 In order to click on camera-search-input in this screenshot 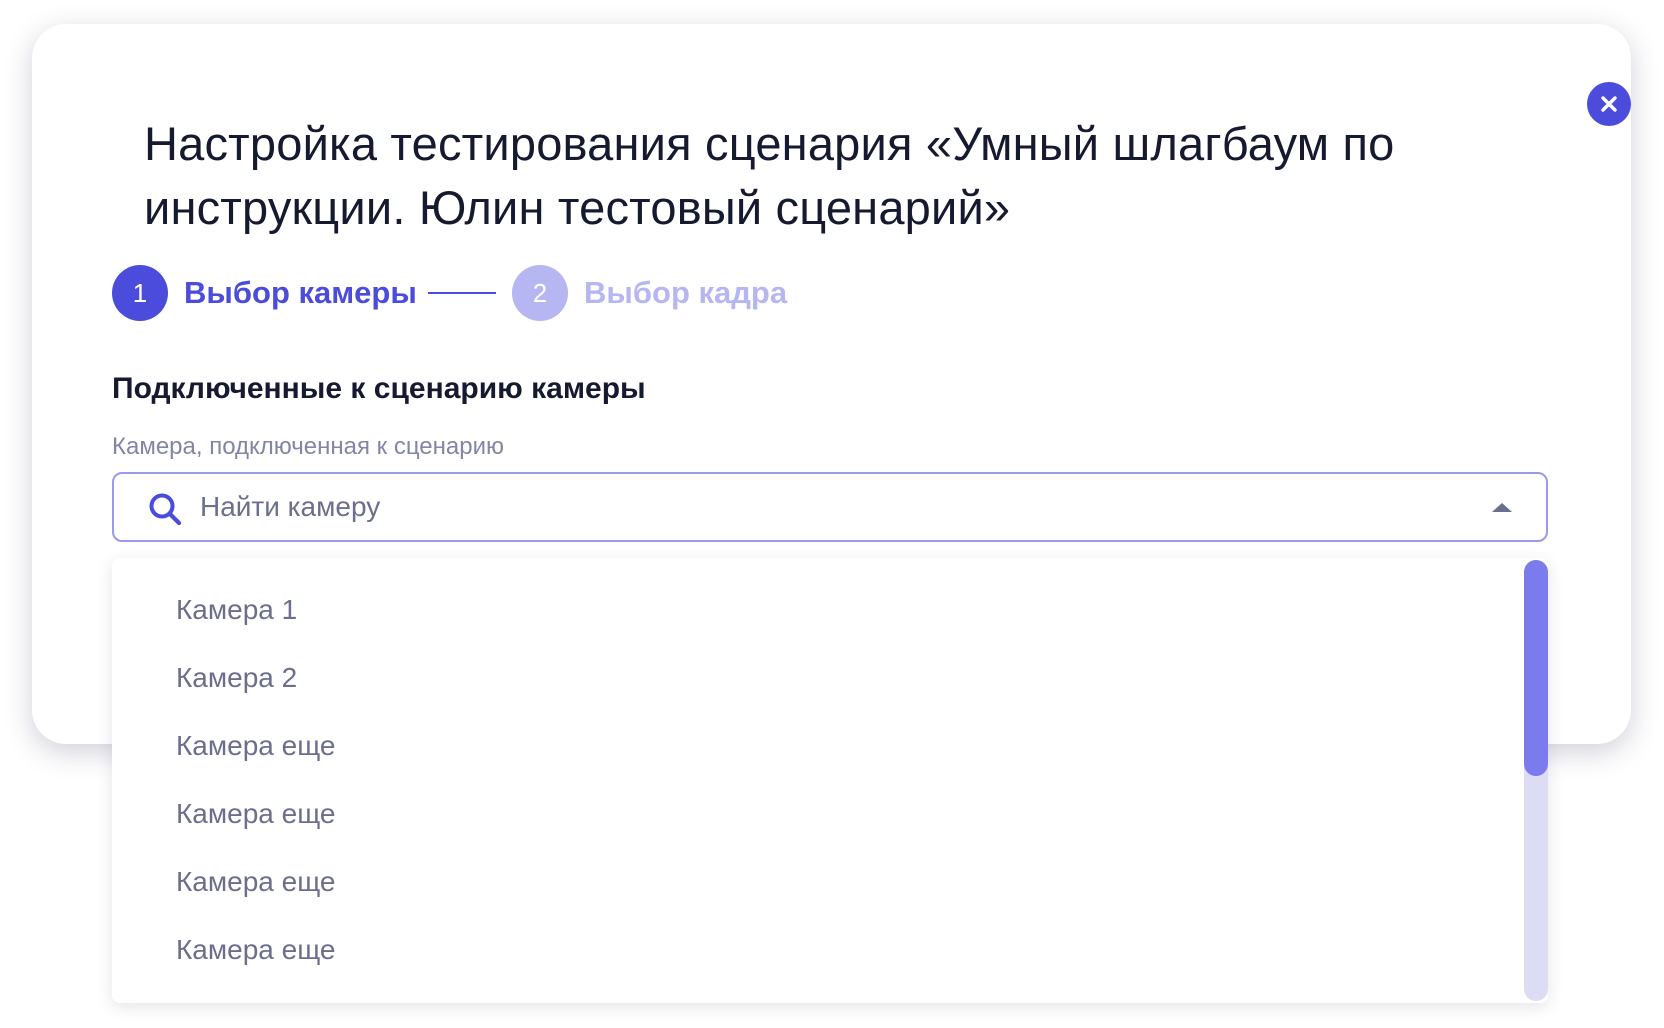, I will do `click(825, 507)`.